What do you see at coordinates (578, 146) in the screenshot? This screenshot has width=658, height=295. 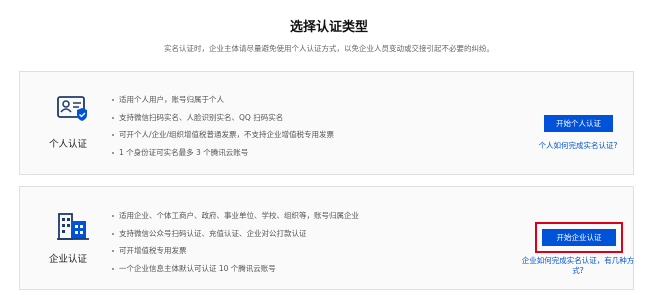 I see `personal-help-link: 个人如何完成实名认证?` at bounding box center [578, 146].